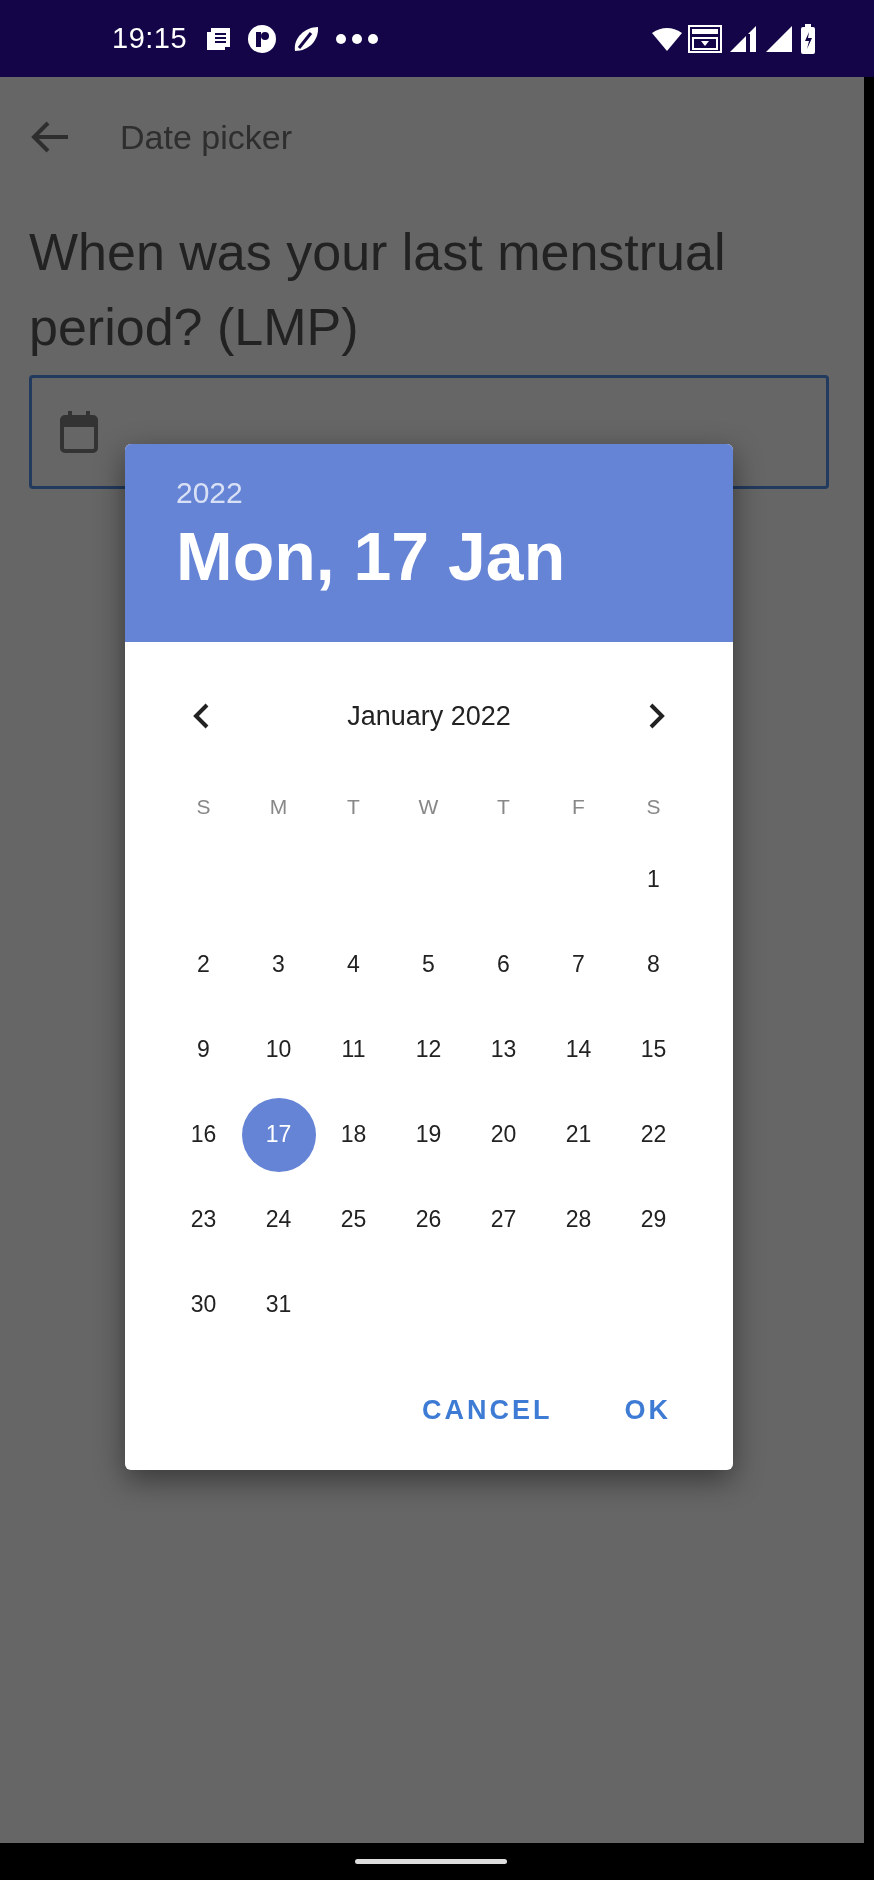  I want to click on day-button: 28, so click(578, 1219).